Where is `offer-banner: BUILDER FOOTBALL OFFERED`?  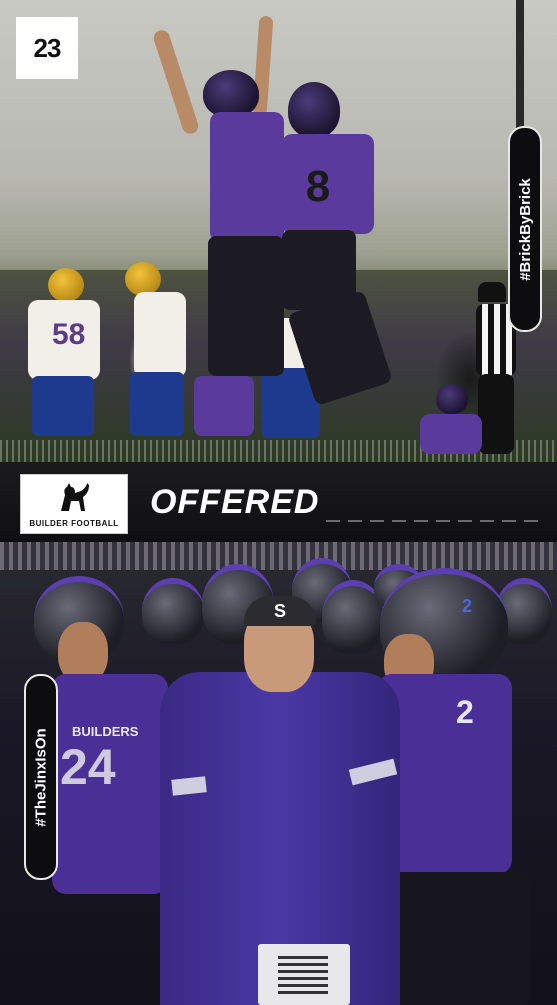 offer-banner: BUILDER FOOTBALL OFFERED is located at coordinates (278, 502).